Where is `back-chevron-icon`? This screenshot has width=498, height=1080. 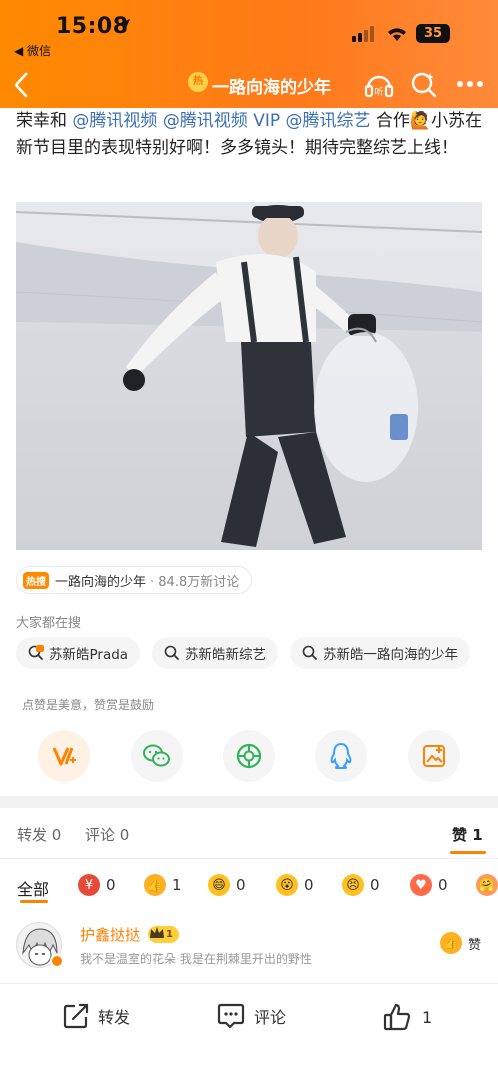
back-chevron-icon is located at coordinates (21, 85).